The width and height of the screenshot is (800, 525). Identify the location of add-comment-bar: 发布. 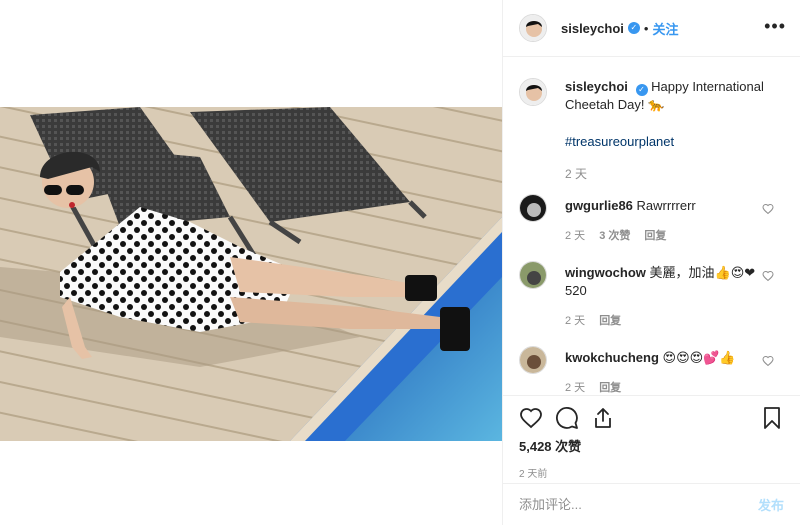
(651, 504).